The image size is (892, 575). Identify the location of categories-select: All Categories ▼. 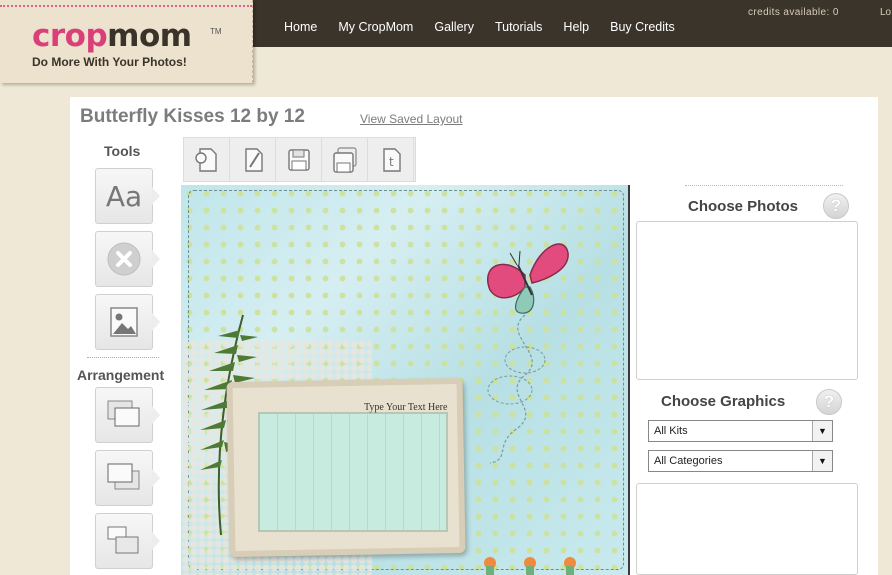
(740, 461).